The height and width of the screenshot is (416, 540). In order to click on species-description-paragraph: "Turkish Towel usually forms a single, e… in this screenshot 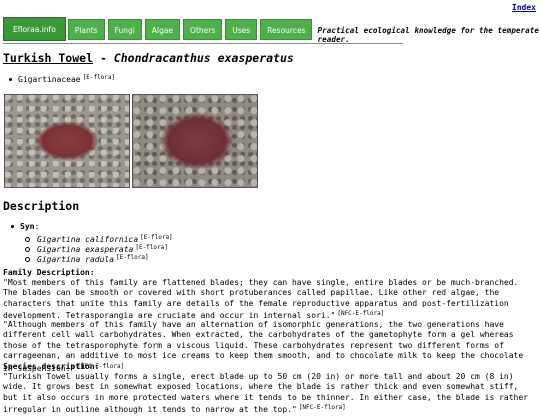, I will do `click(270, 394)`.